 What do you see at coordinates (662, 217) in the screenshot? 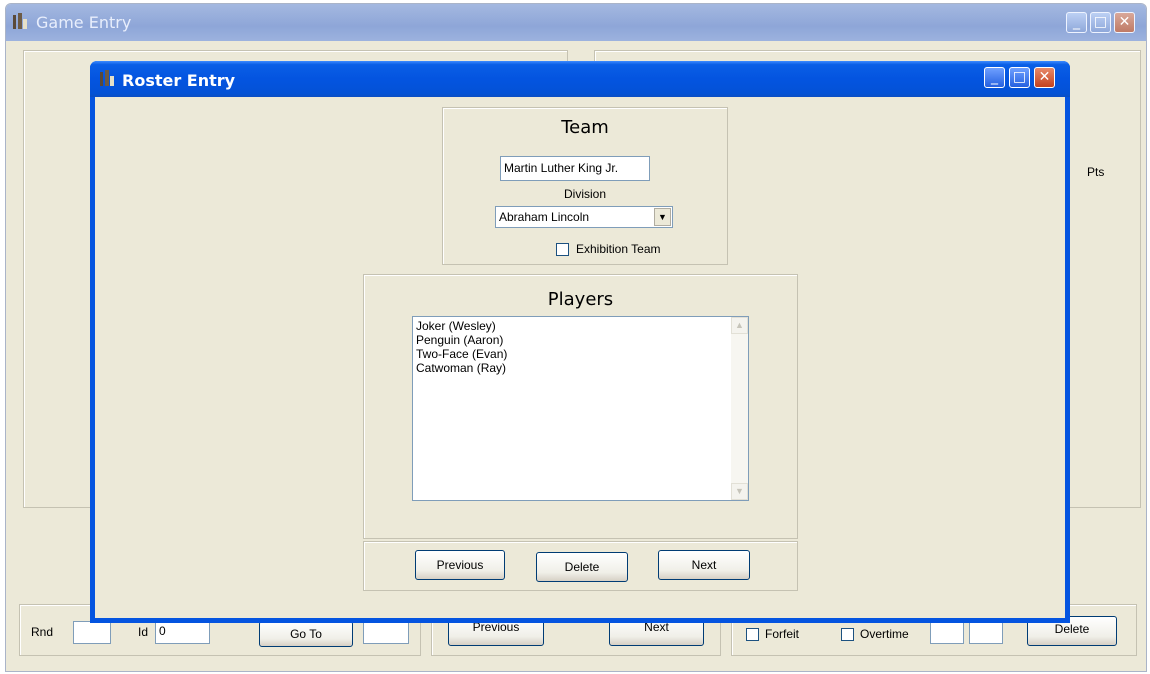
I see `chevron-down-icon: ▼` at bounding box center [662, 217].